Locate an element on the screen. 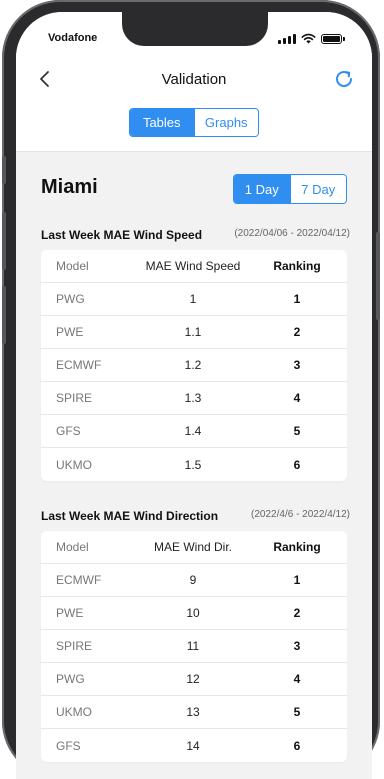 The width and height of the screenshot is (384, 779). table-header: Model MAE Wind Speed Ranking is located at coordinates (194, 266).